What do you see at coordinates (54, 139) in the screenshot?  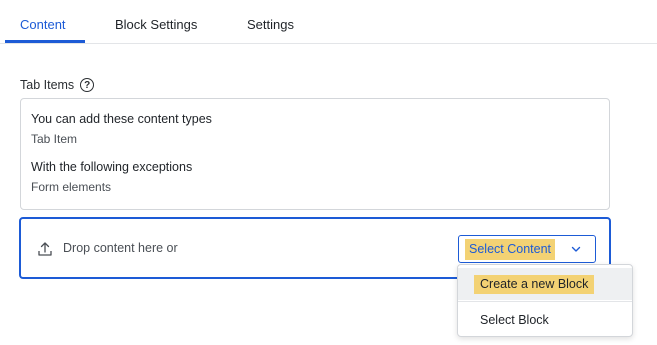 I see `allowed-type-item: Tab Item` at bounding box center [54, 139].